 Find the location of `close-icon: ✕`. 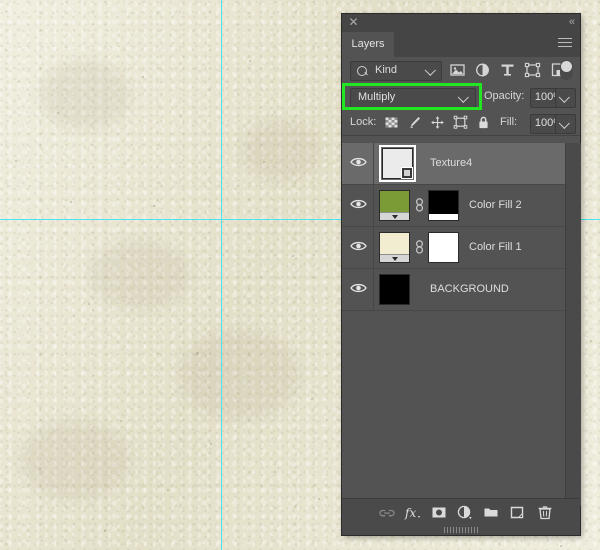

close-icon: ✕ is located at coordinates (353, 22).